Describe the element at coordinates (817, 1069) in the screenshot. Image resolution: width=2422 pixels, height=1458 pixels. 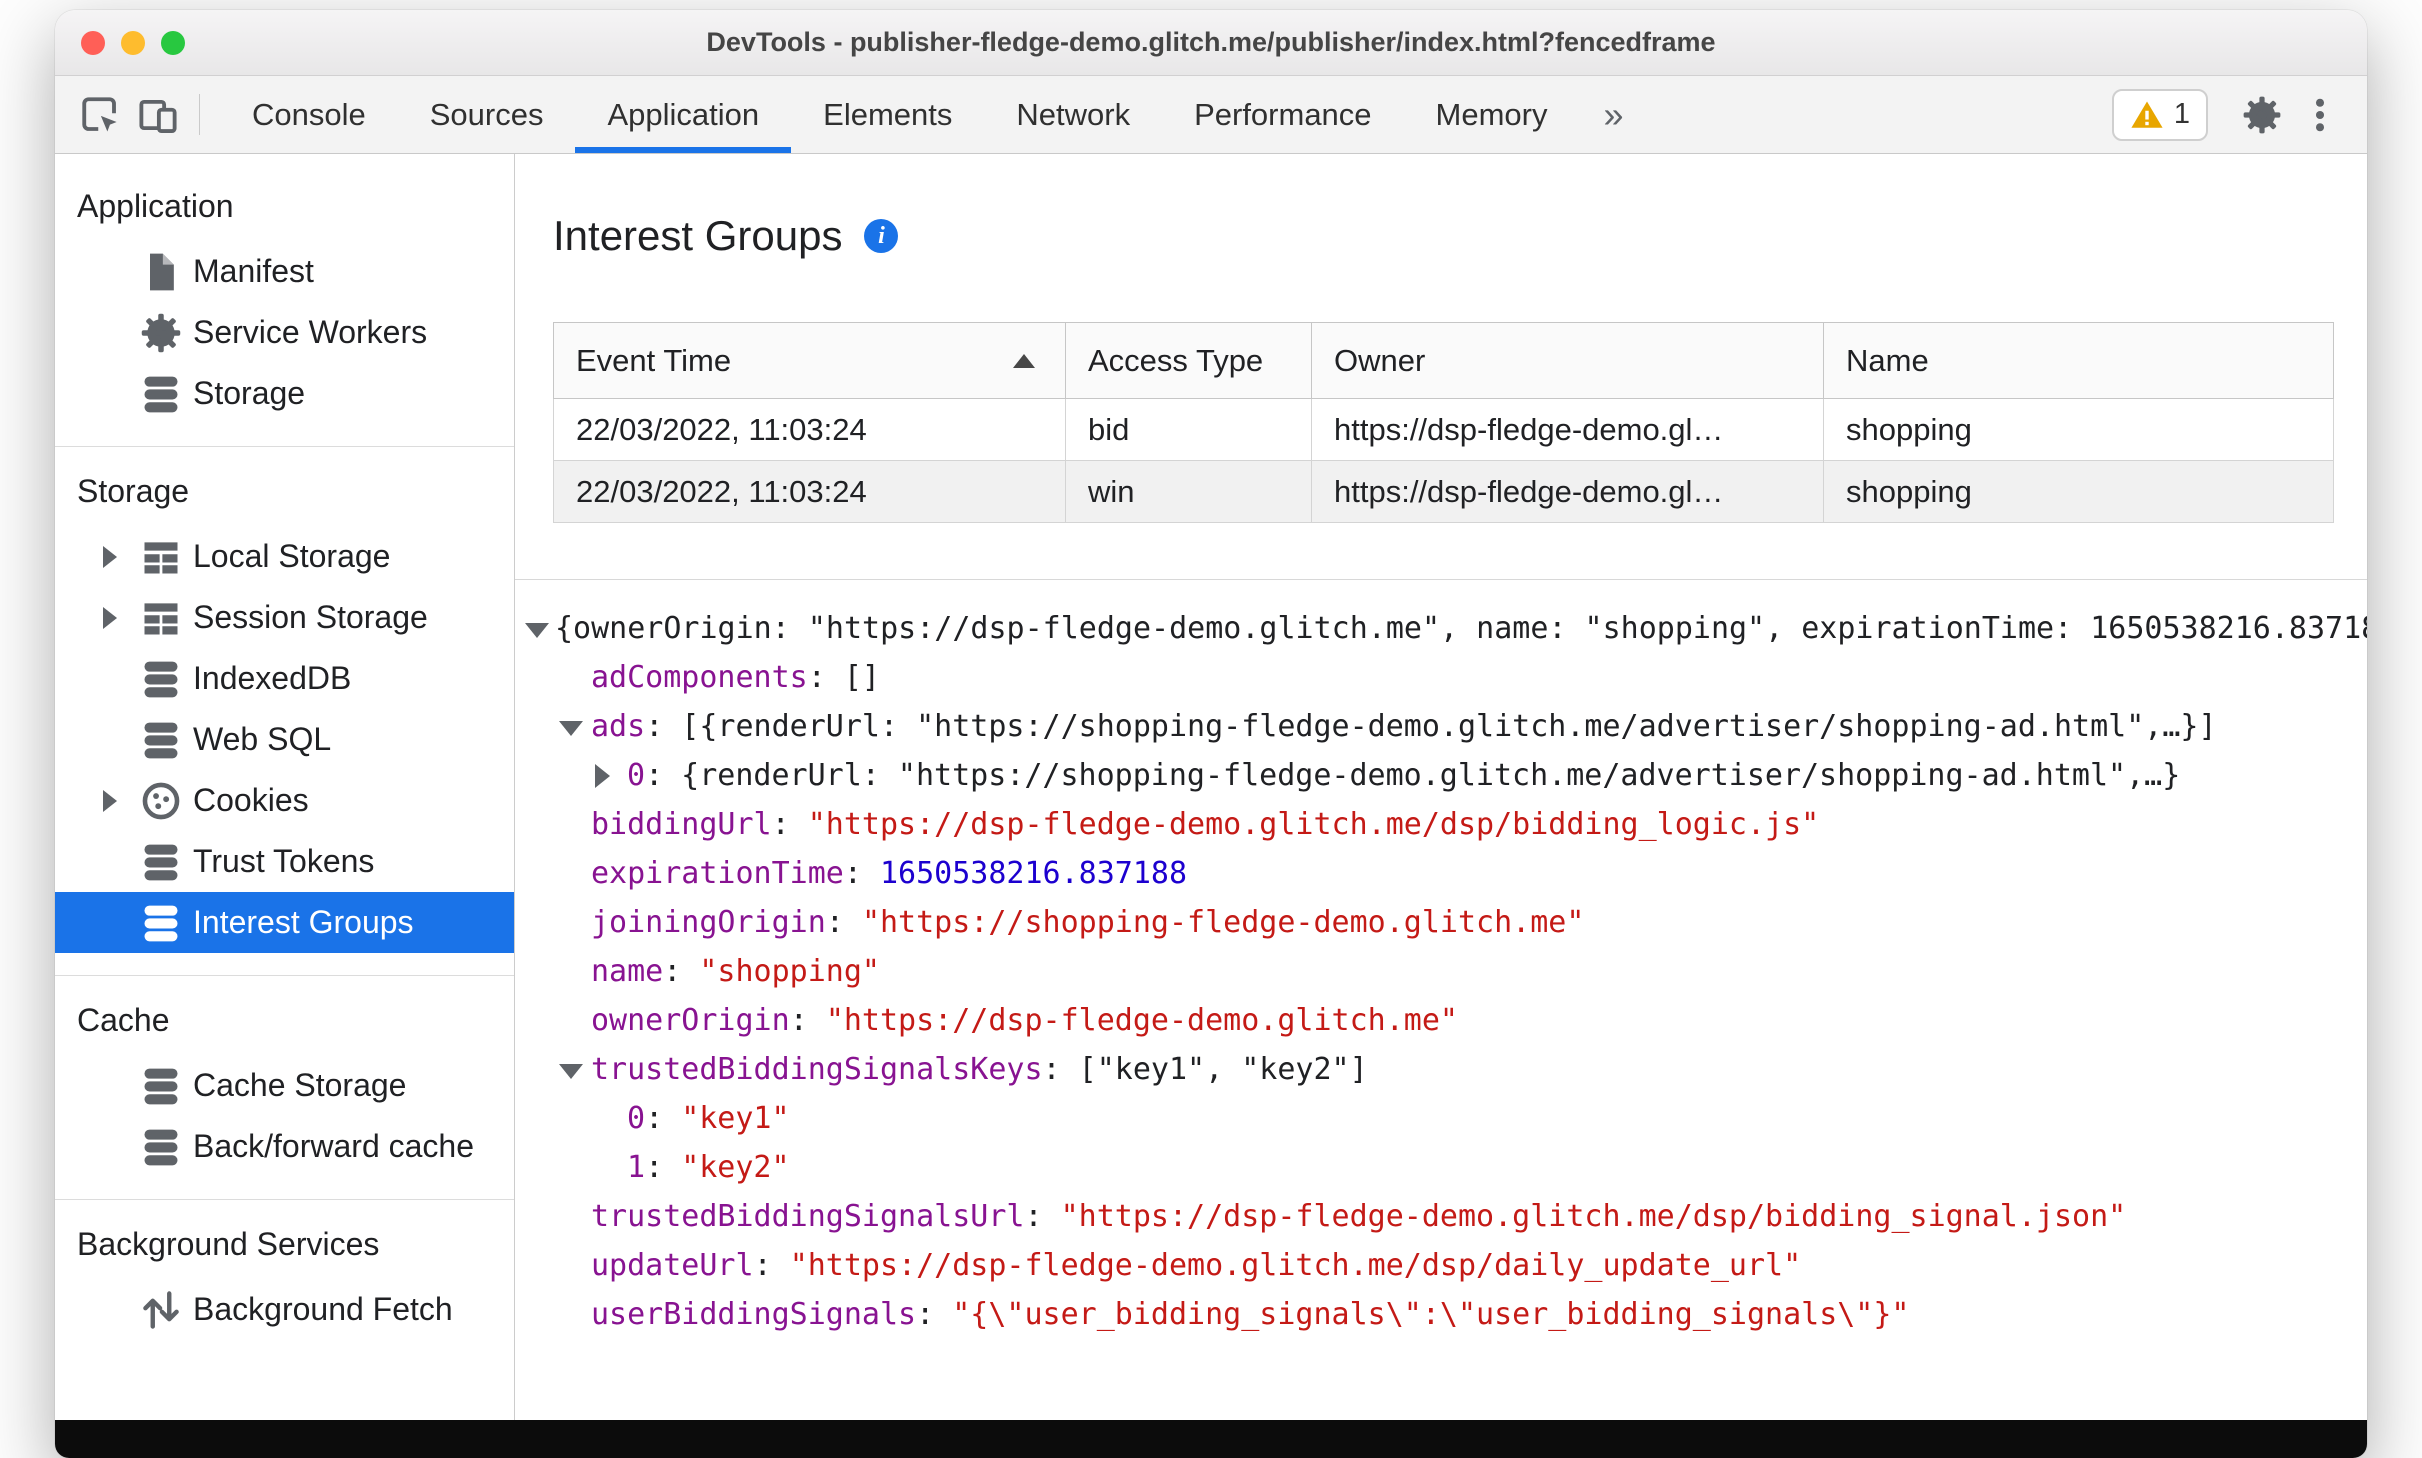
I see `json-token: trustedBiddingSignalsKeys` at that location.